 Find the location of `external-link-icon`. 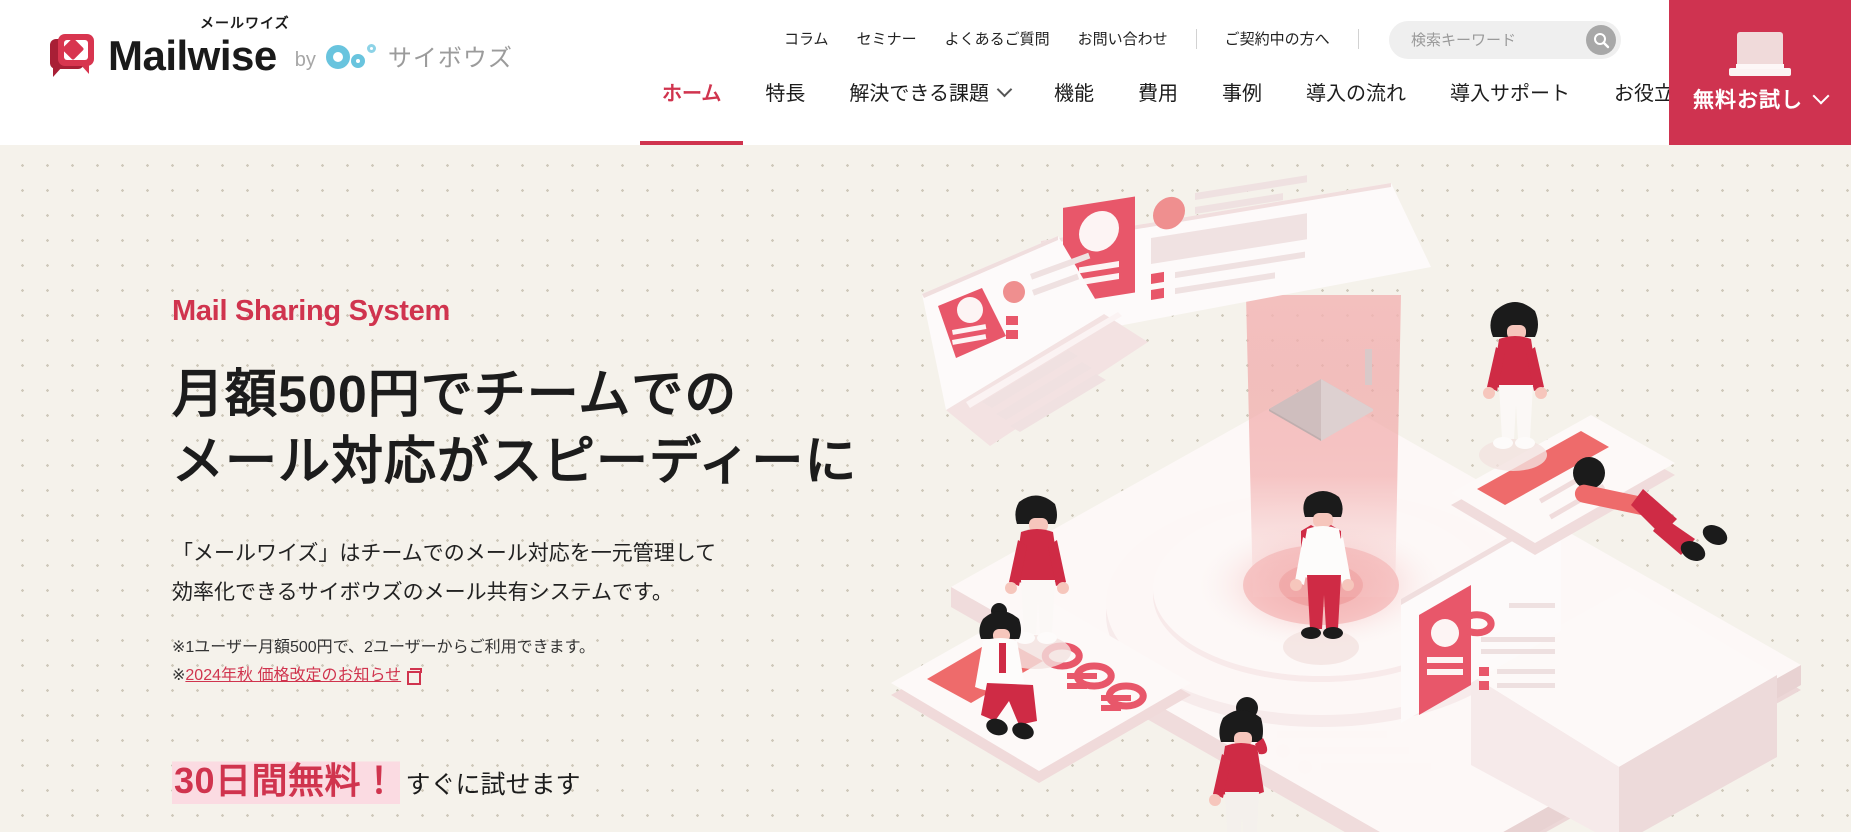

external-link-icon is located at coordinates (415, 676).